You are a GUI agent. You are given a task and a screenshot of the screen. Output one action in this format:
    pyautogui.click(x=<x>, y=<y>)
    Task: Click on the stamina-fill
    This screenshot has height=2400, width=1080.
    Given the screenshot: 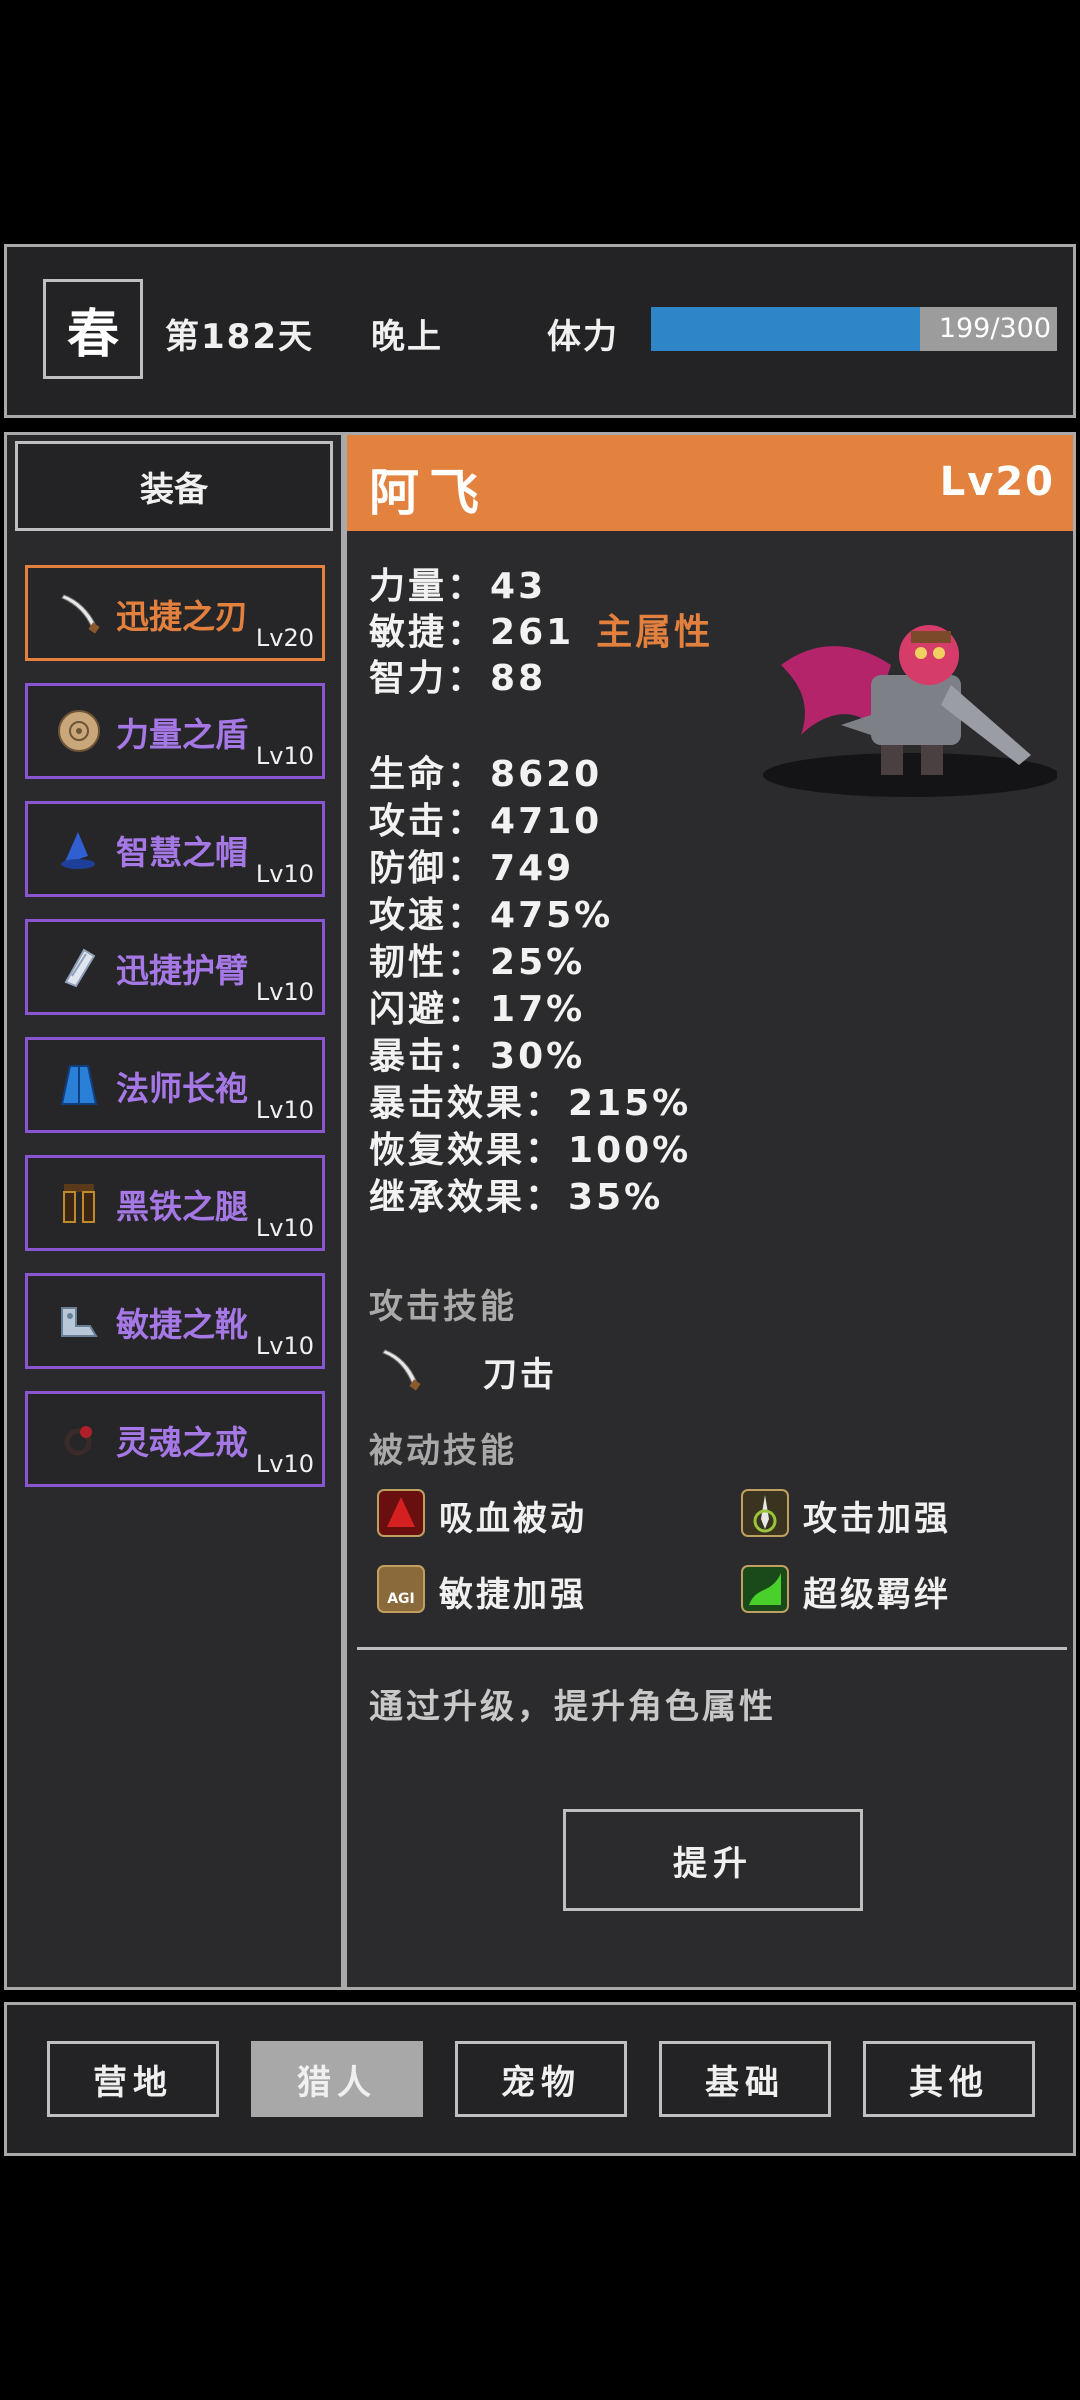 What is the action you would take?
    pyautogui.click(x=786, y=329)
    